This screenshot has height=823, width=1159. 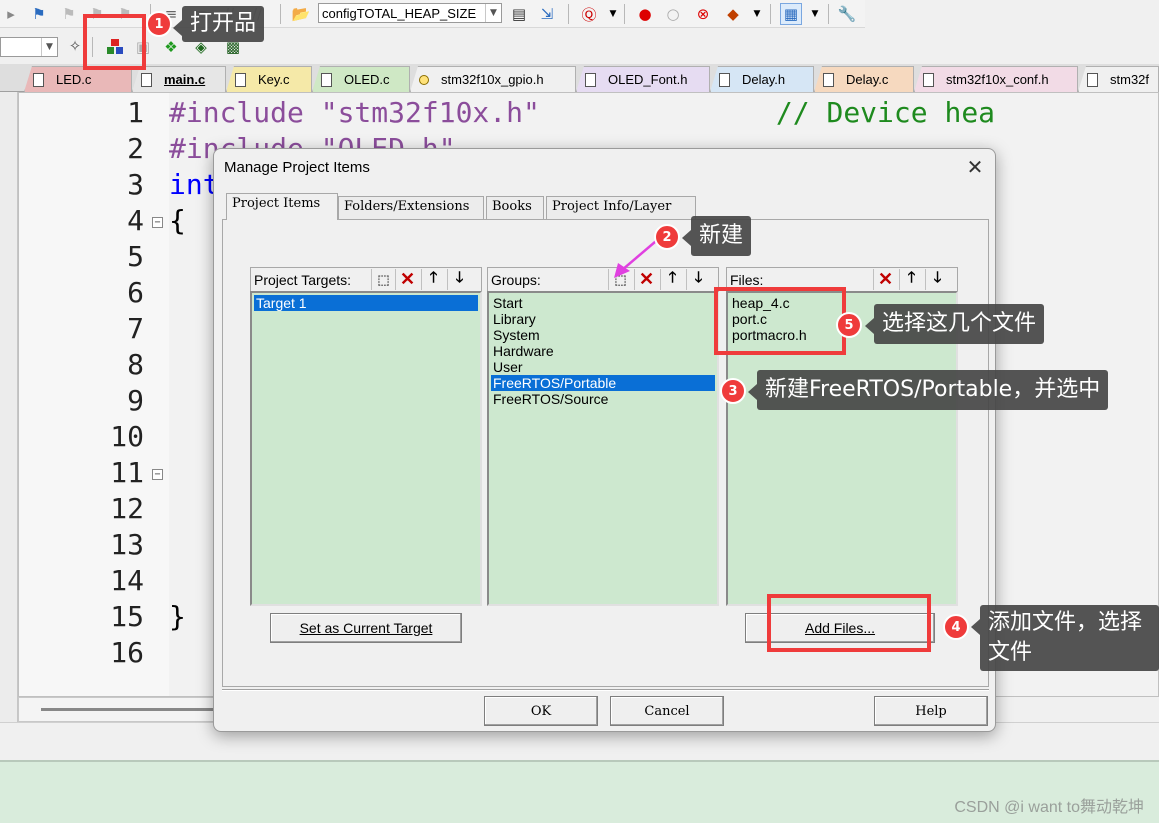 I want to click on tab-oled-c: OLED.c, so click(x=361, y=79).